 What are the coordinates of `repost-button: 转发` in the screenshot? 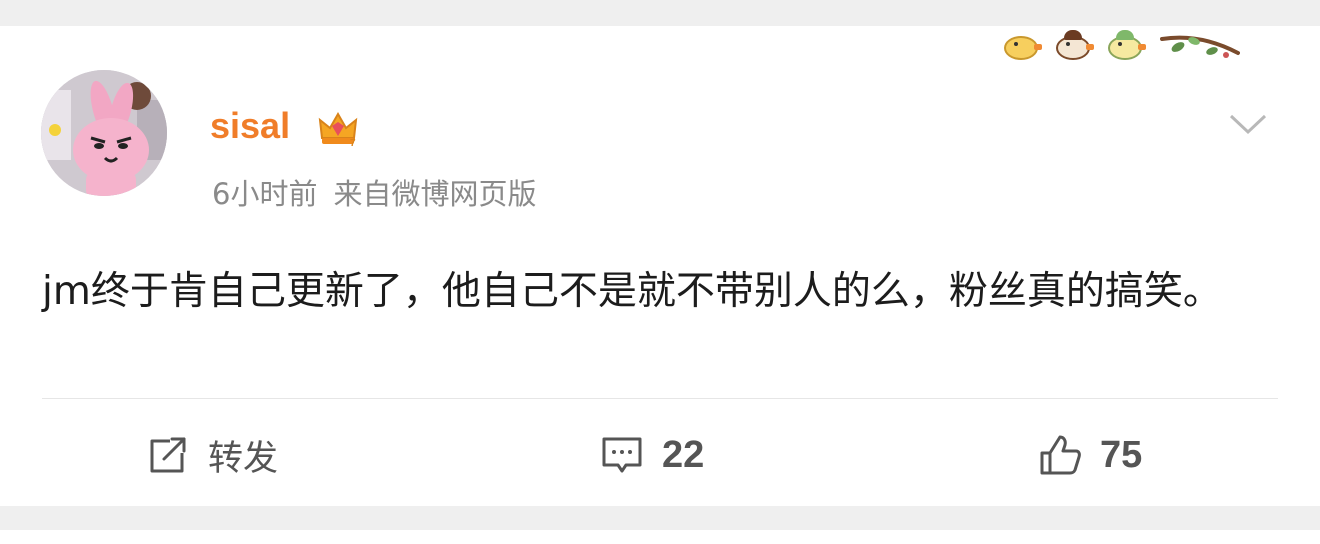 It's located at (212, 455).